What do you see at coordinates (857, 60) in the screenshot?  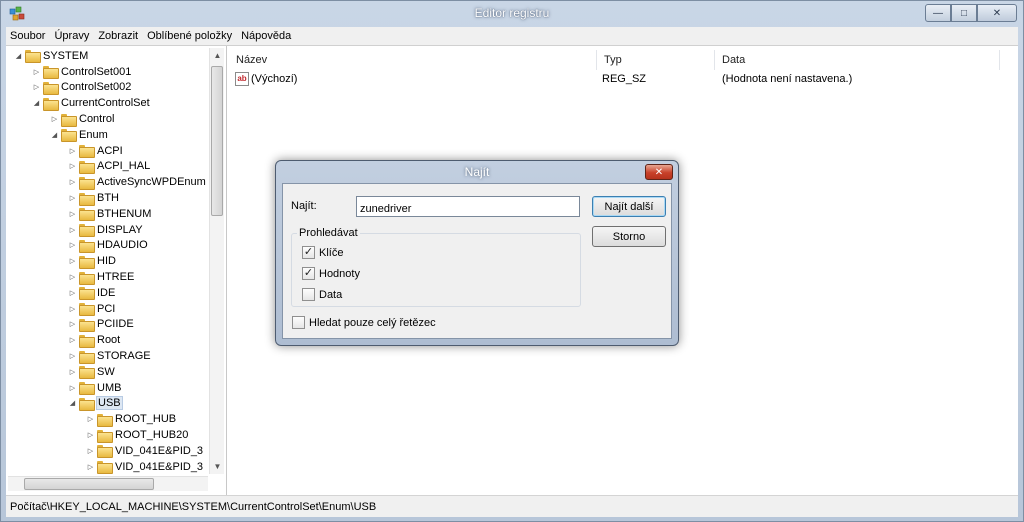 I see `column-header-data: Data` at bounding box center [857, 60].